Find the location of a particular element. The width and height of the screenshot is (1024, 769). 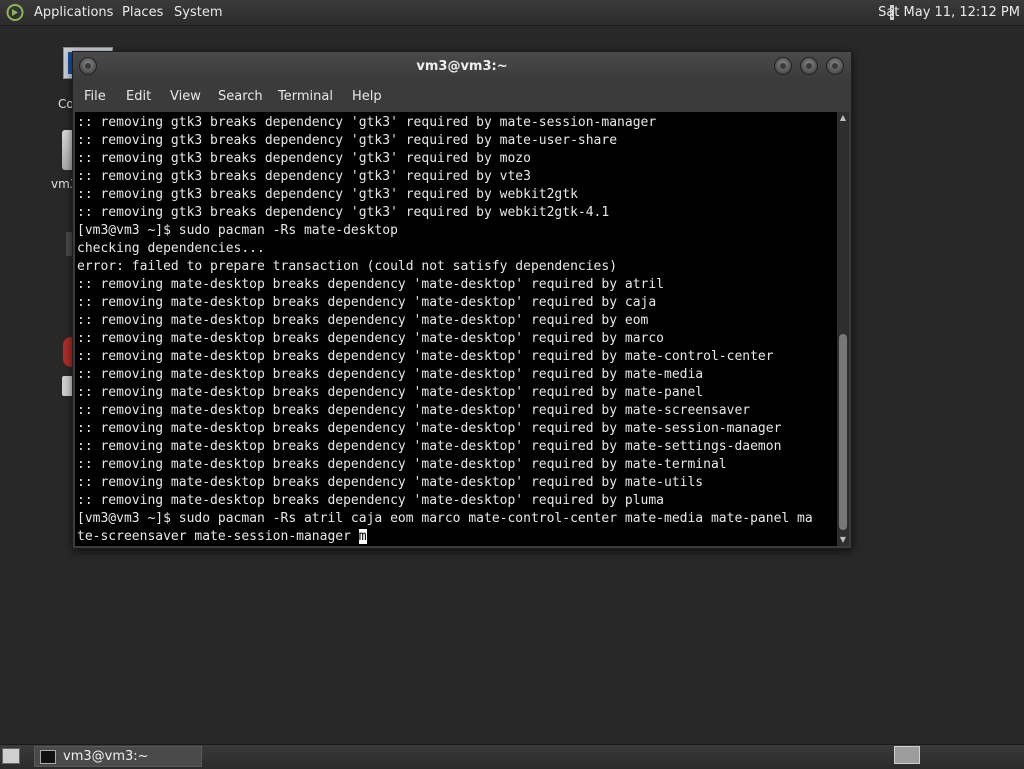

menu-edit: Edit is located at coordinates (138, 97).